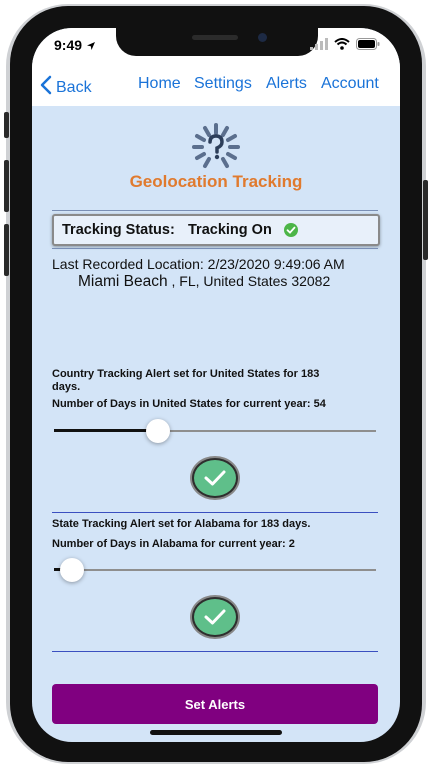 This screenshot has width=432, height=768. Describe the element at coordinates (368, 46) in the screenshot. I see `battery-icon` at that location.